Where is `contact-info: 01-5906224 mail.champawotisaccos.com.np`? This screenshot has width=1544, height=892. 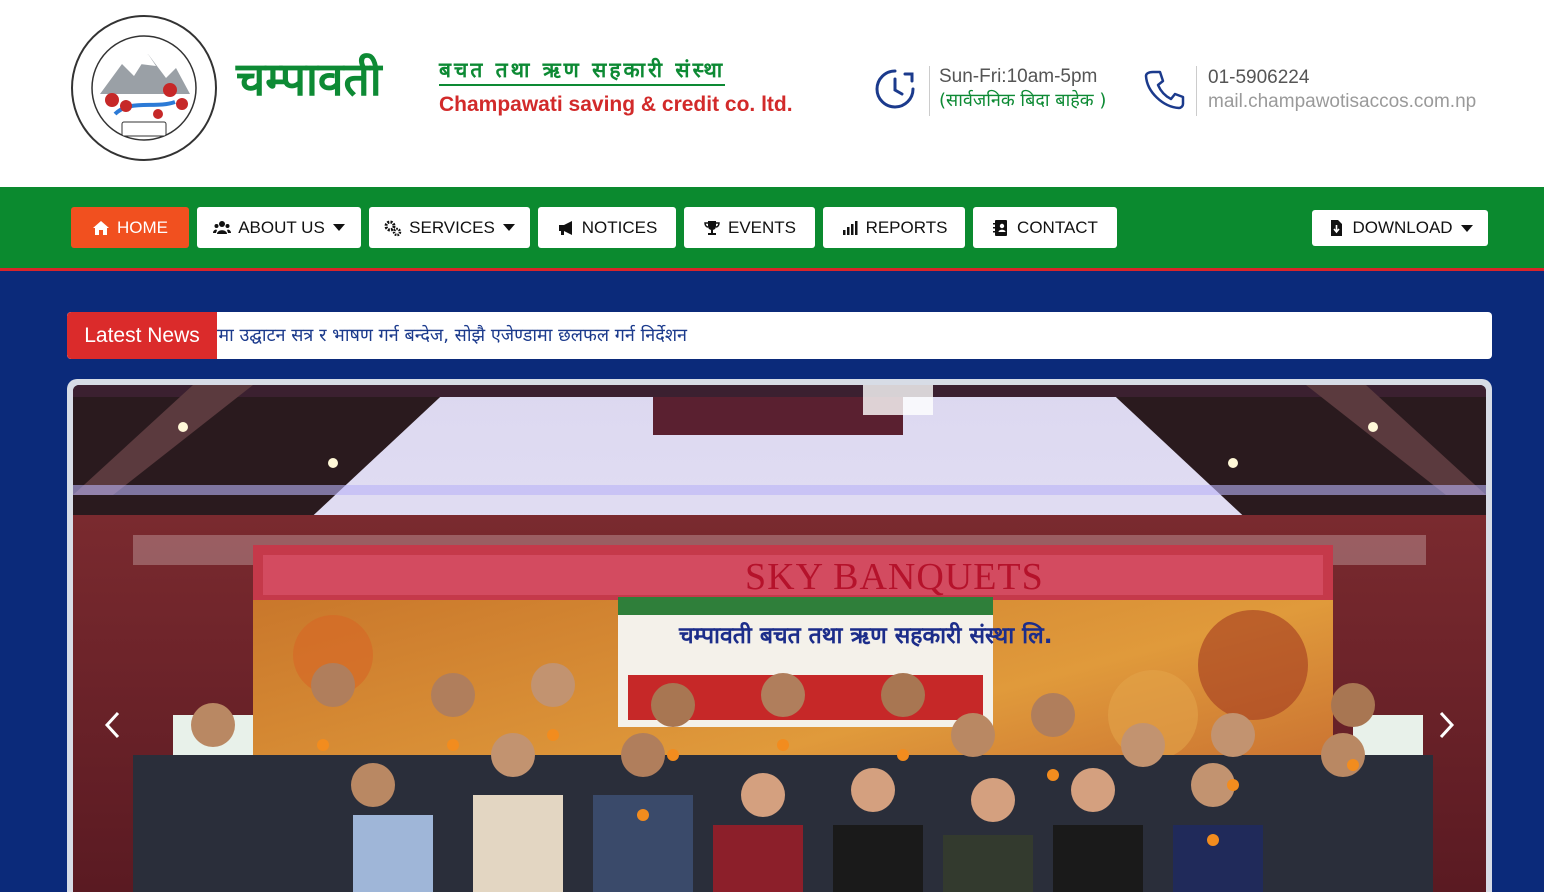
contact-info: 01-5906224 mail.champawotisaccos.com.np is located at coordinates (1336, 91).